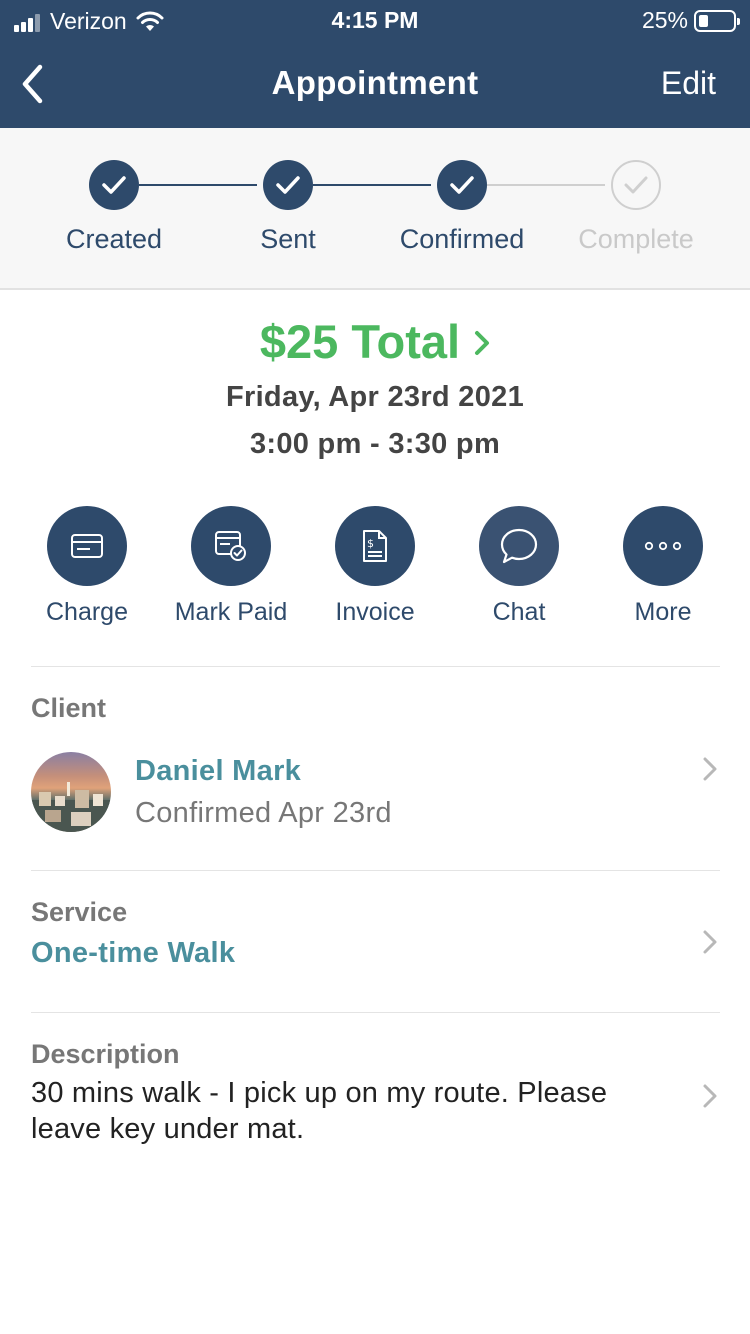 The height and width of the screenshot is (1334, 750). I want to click on chat-button: Chat, so click(519, 566).